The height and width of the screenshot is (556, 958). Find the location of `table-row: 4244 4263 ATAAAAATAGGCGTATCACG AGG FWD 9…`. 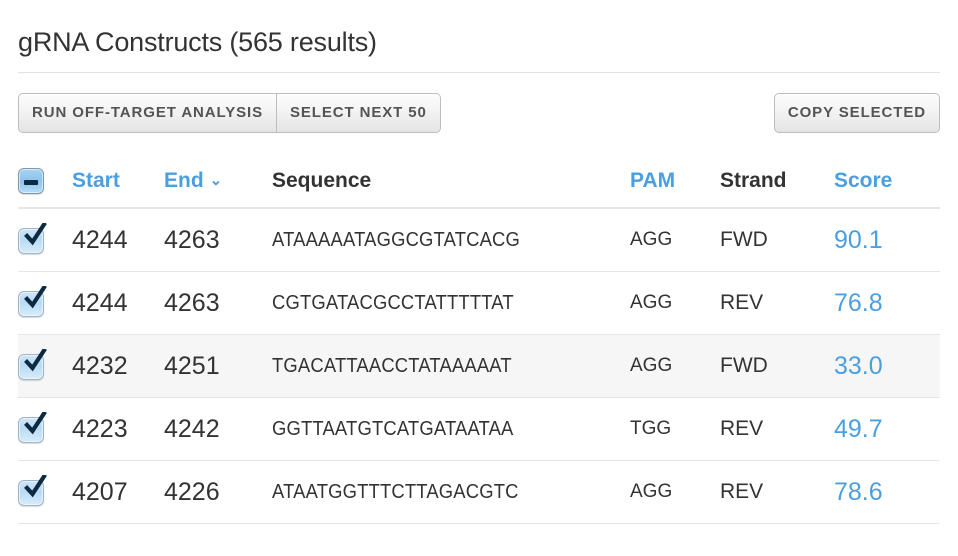

table-row: 4244 4263 ATAAAAATAGGCGTATCACG AGG FWD 9… is located at coordinates (479, 240).